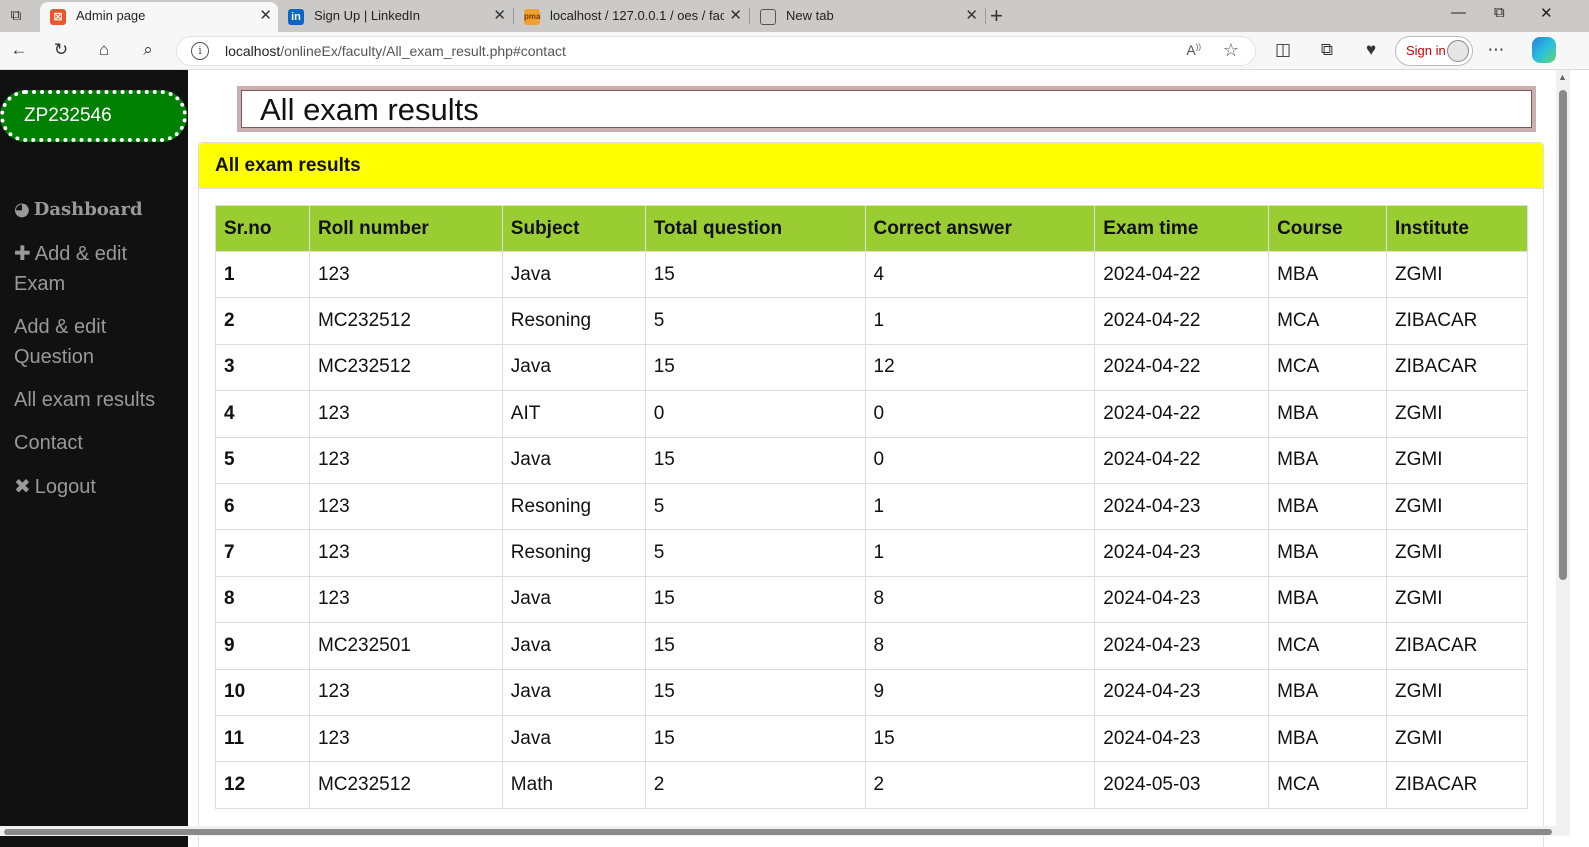  Describe the element at coordinates (1546, 13) in the screenshot. I see `close-window-icon: ✕` at that location.